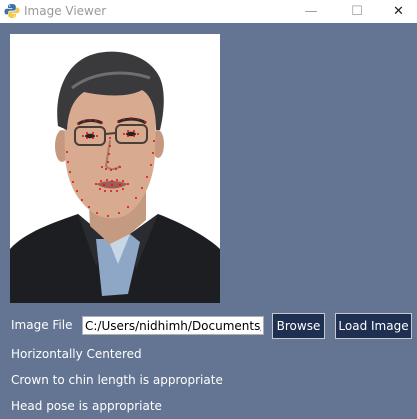 The image size is (417, 419). What do you see at coordinates (298, 326) in the screenshot?
I see `browse-button: Browse` at bounding box center [298, 326].